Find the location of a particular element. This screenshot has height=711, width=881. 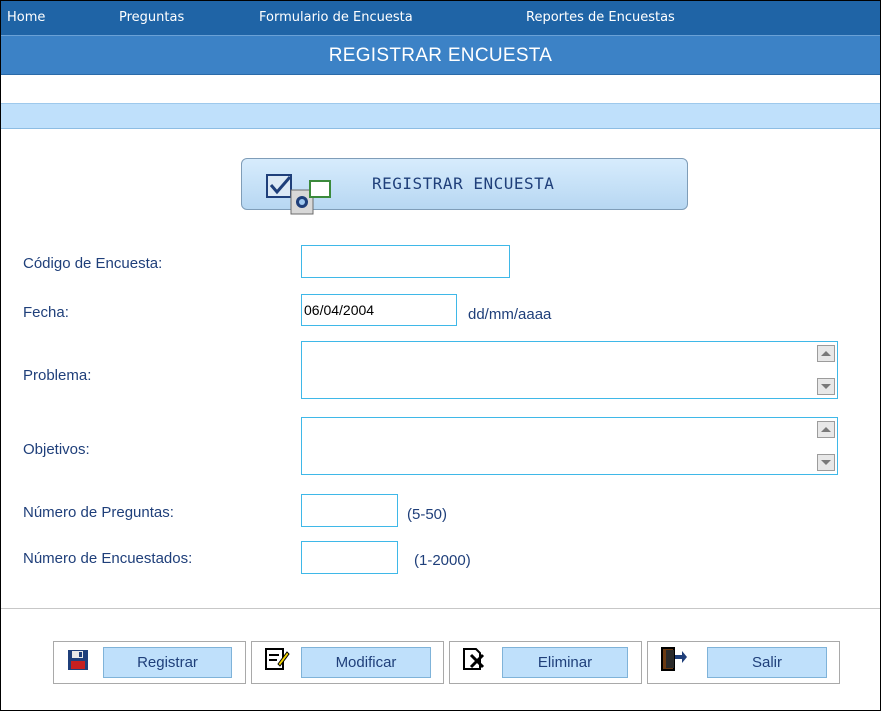

num-encuestados-field is located at coordinates (349, 557).